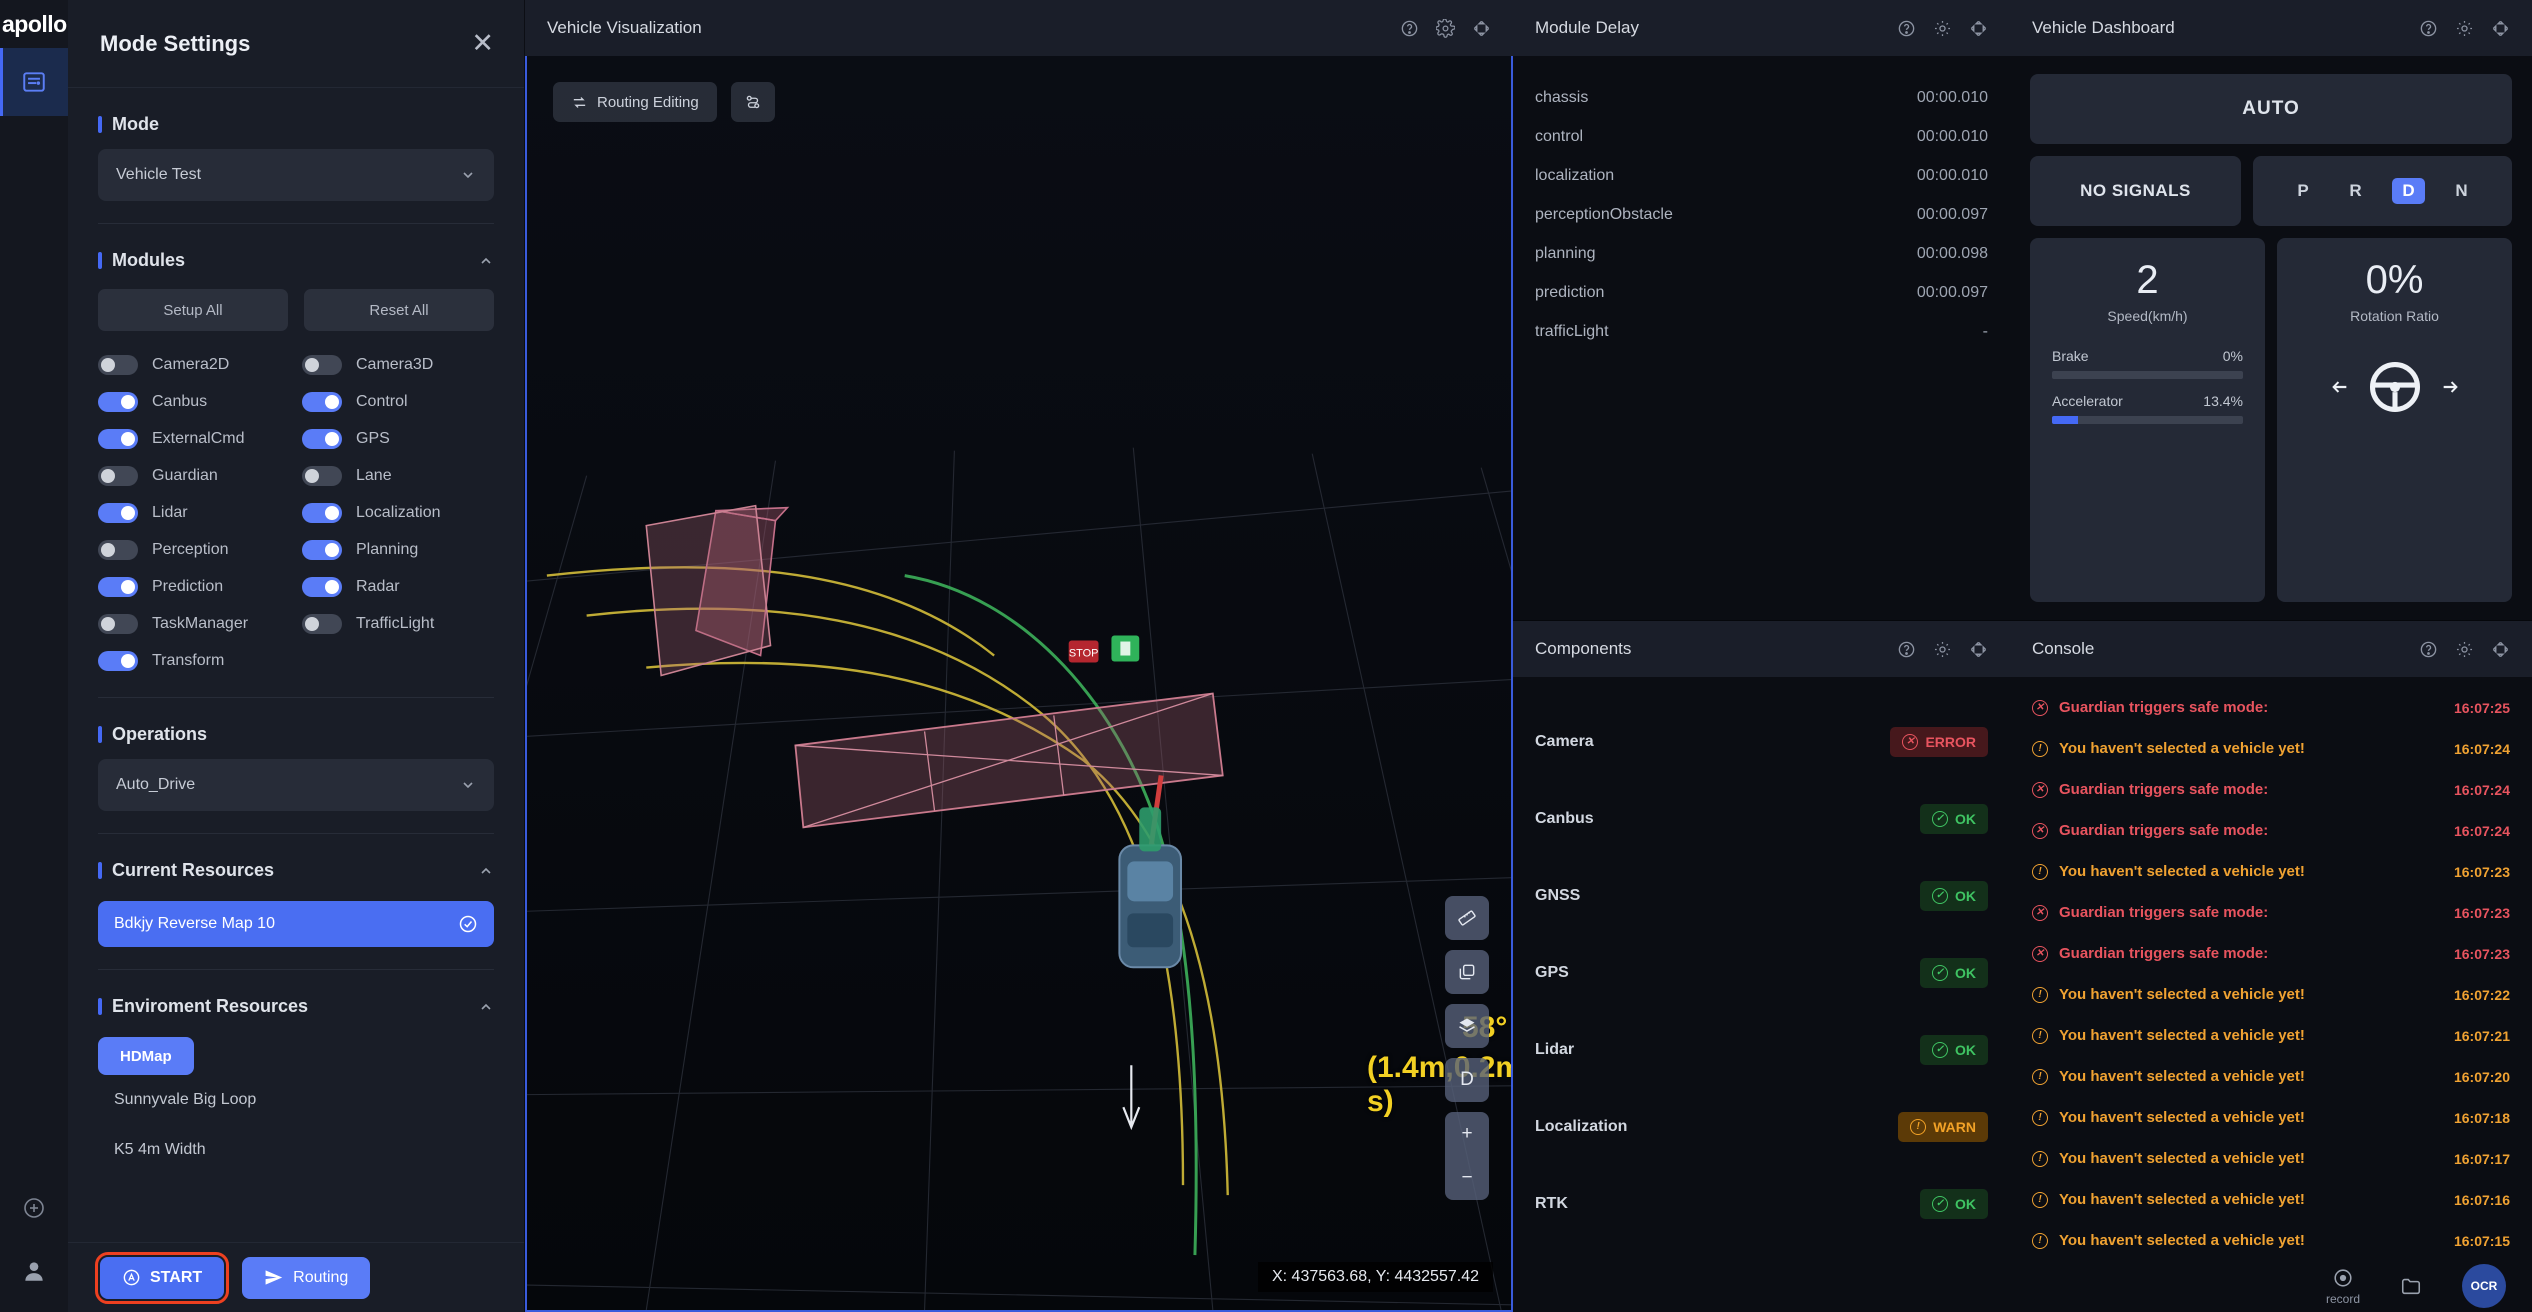  I want to click on module-toggle-localization: Localization, so click(398, 513).